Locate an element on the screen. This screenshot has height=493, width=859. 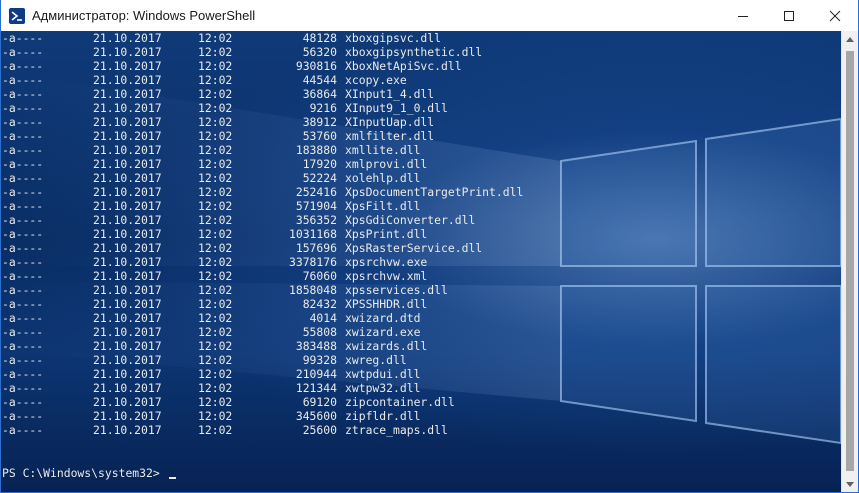
listing-row: -a---- 21.10.2017 12:02 210944 xwtpdui.dll is located at coordinates (421, 374).